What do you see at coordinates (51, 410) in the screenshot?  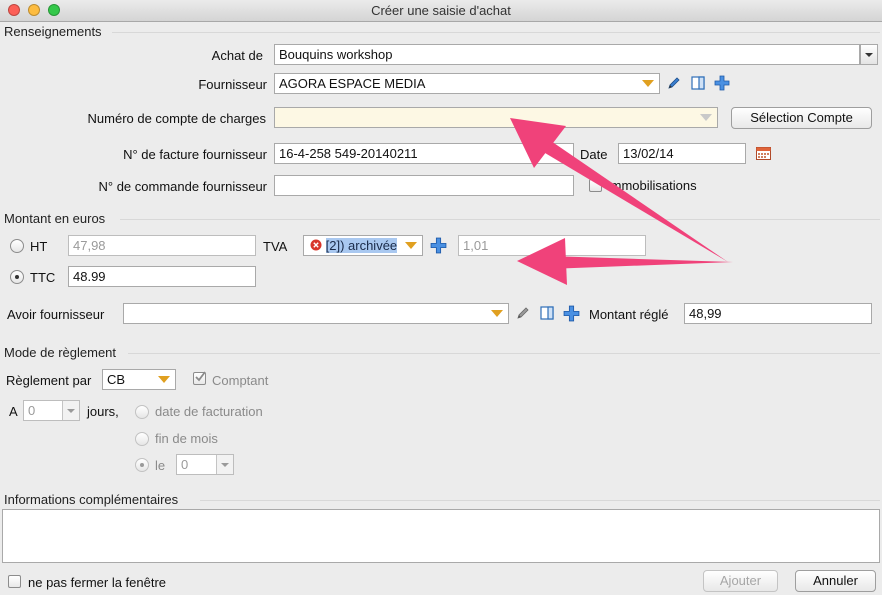 I see `jours-spinner: 0` at bounding box center [51, 410].